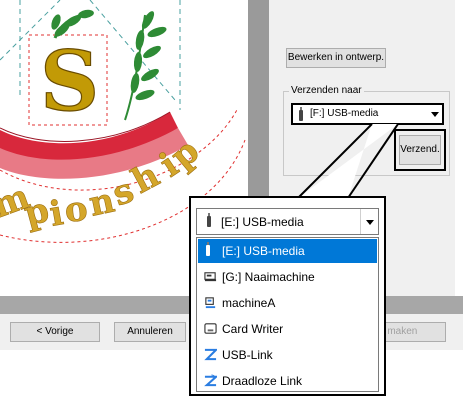  I want to click on option-card-writer: Card Writer, so click(287, 329).